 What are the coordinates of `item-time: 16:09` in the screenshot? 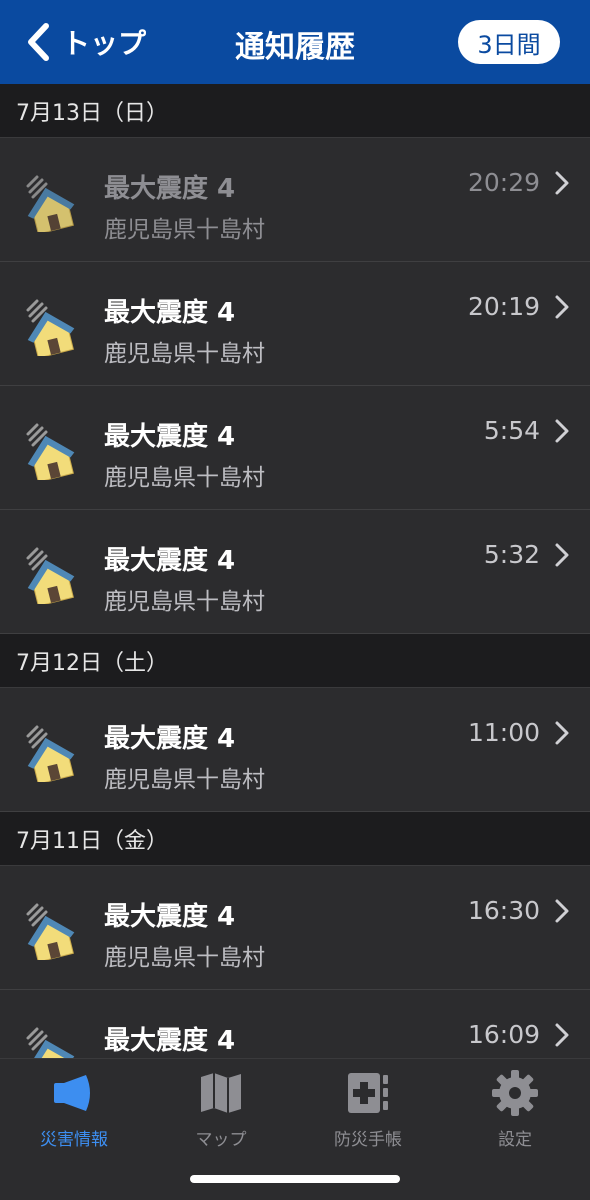 It's located at (503, 1034).